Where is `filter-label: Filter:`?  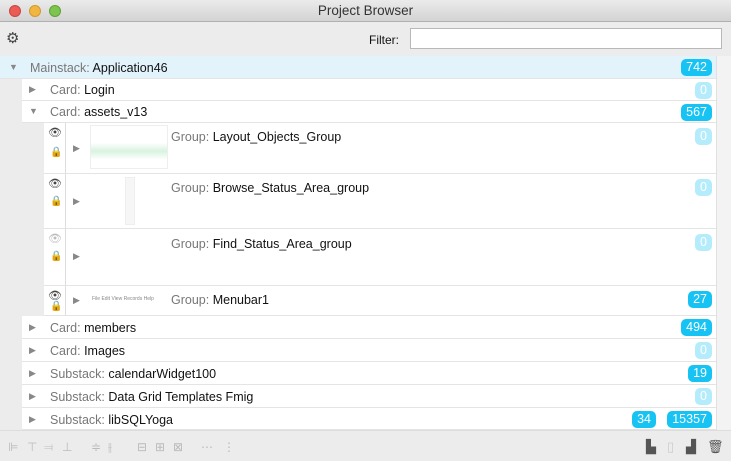
filter-label: Filter: is located at coordinates (384, 40).